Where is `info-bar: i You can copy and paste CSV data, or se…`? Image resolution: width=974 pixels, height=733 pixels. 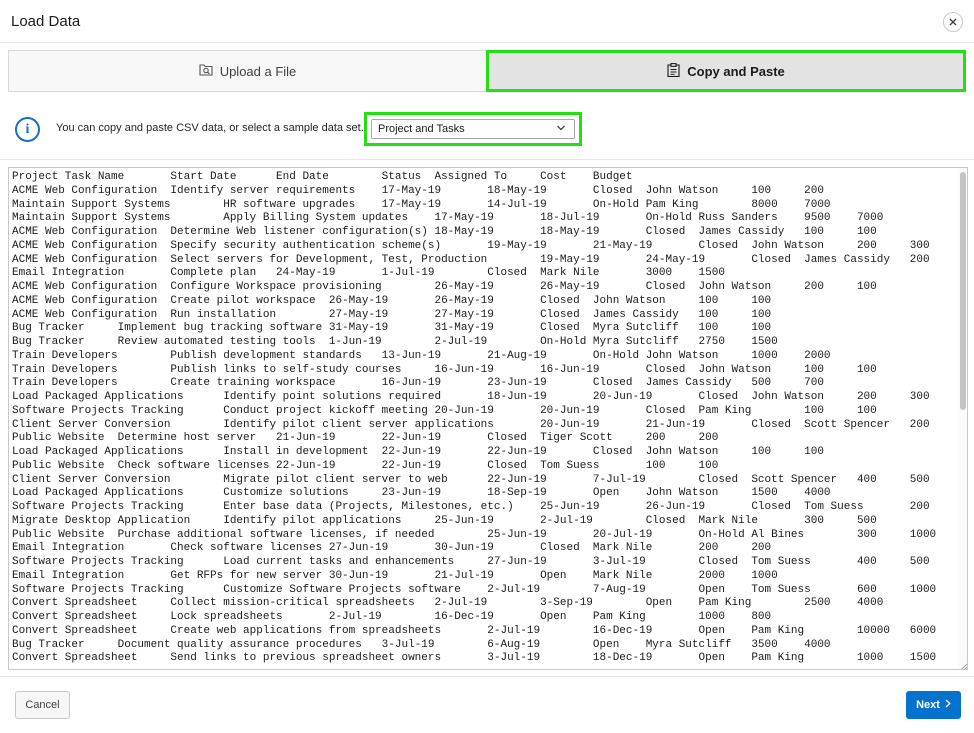
info-bar: i You can copy and paste CSV data, or se… is located at coordinates (487, 130).